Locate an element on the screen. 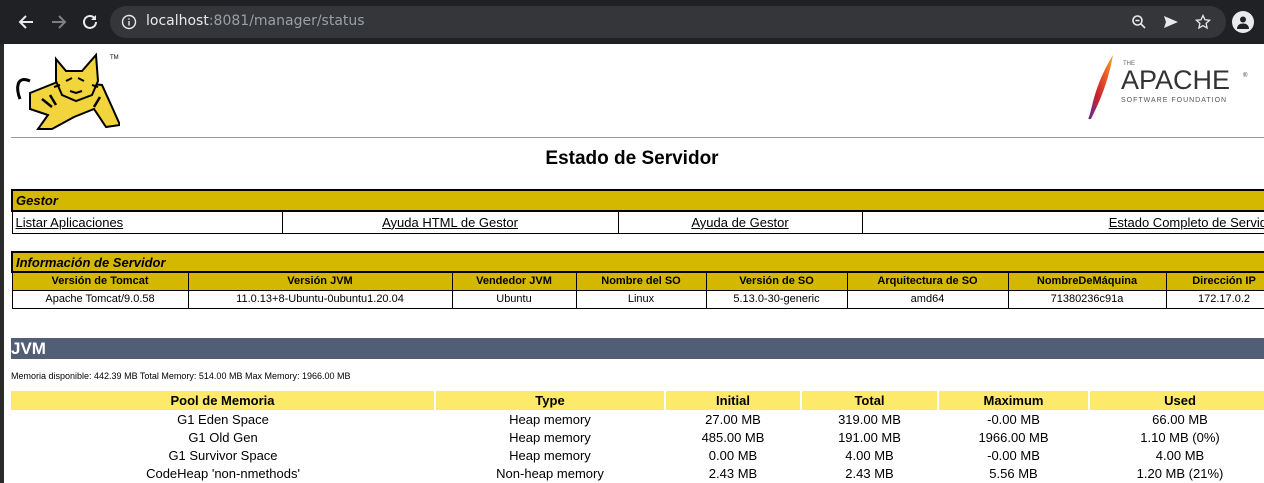 The width and height of the screenshot is (1264, 483). url-host: localhost is located at coordinates (177, 21).